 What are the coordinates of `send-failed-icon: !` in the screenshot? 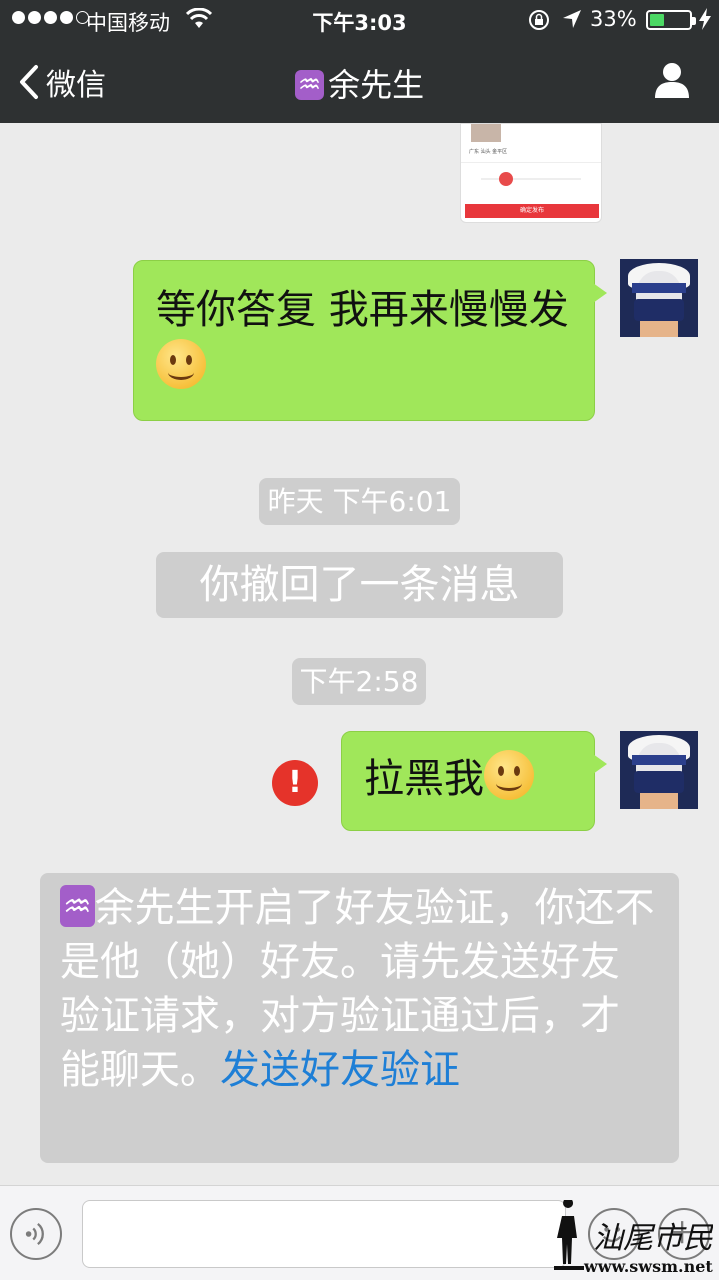 It's located at (295, 783).